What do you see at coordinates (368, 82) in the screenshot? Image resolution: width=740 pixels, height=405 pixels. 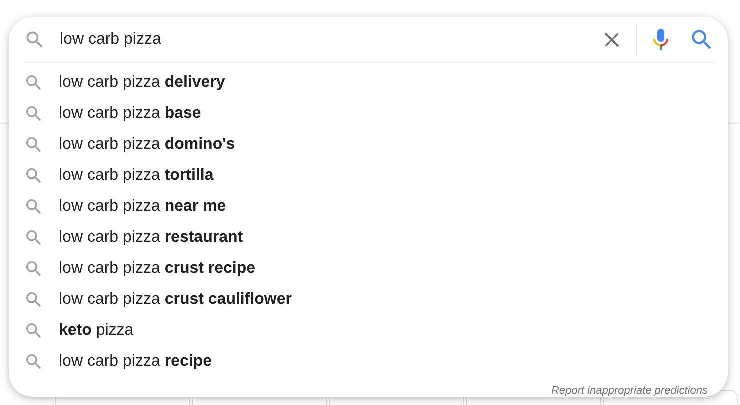 I see `suggestion-item: low carb pizza delivery` at bounding box center [368, 82].